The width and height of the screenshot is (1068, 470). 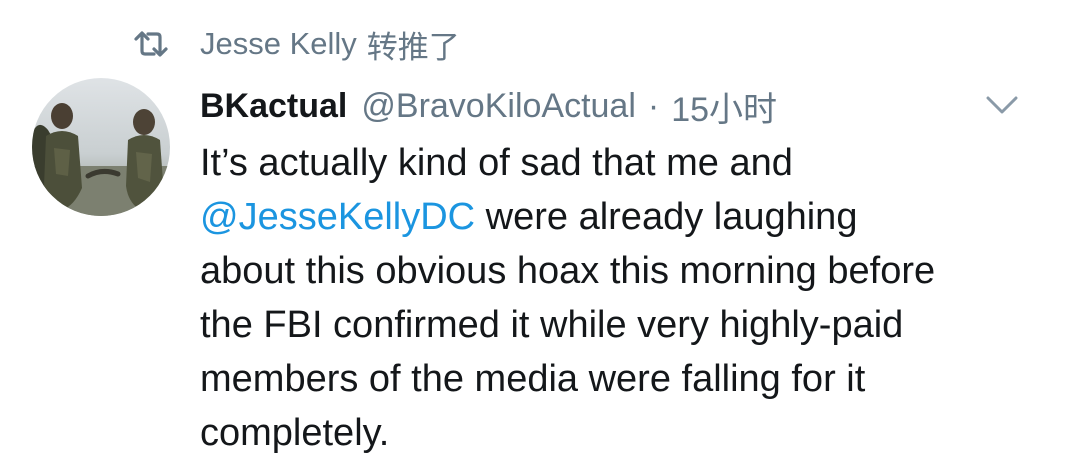 I want to click on tweet-text-line: completely., so click(x=295, y=433).